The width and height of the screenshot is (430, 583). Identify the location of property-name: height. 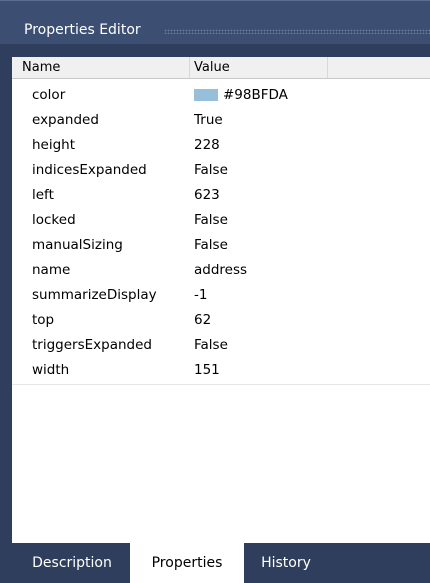
(54, 145).